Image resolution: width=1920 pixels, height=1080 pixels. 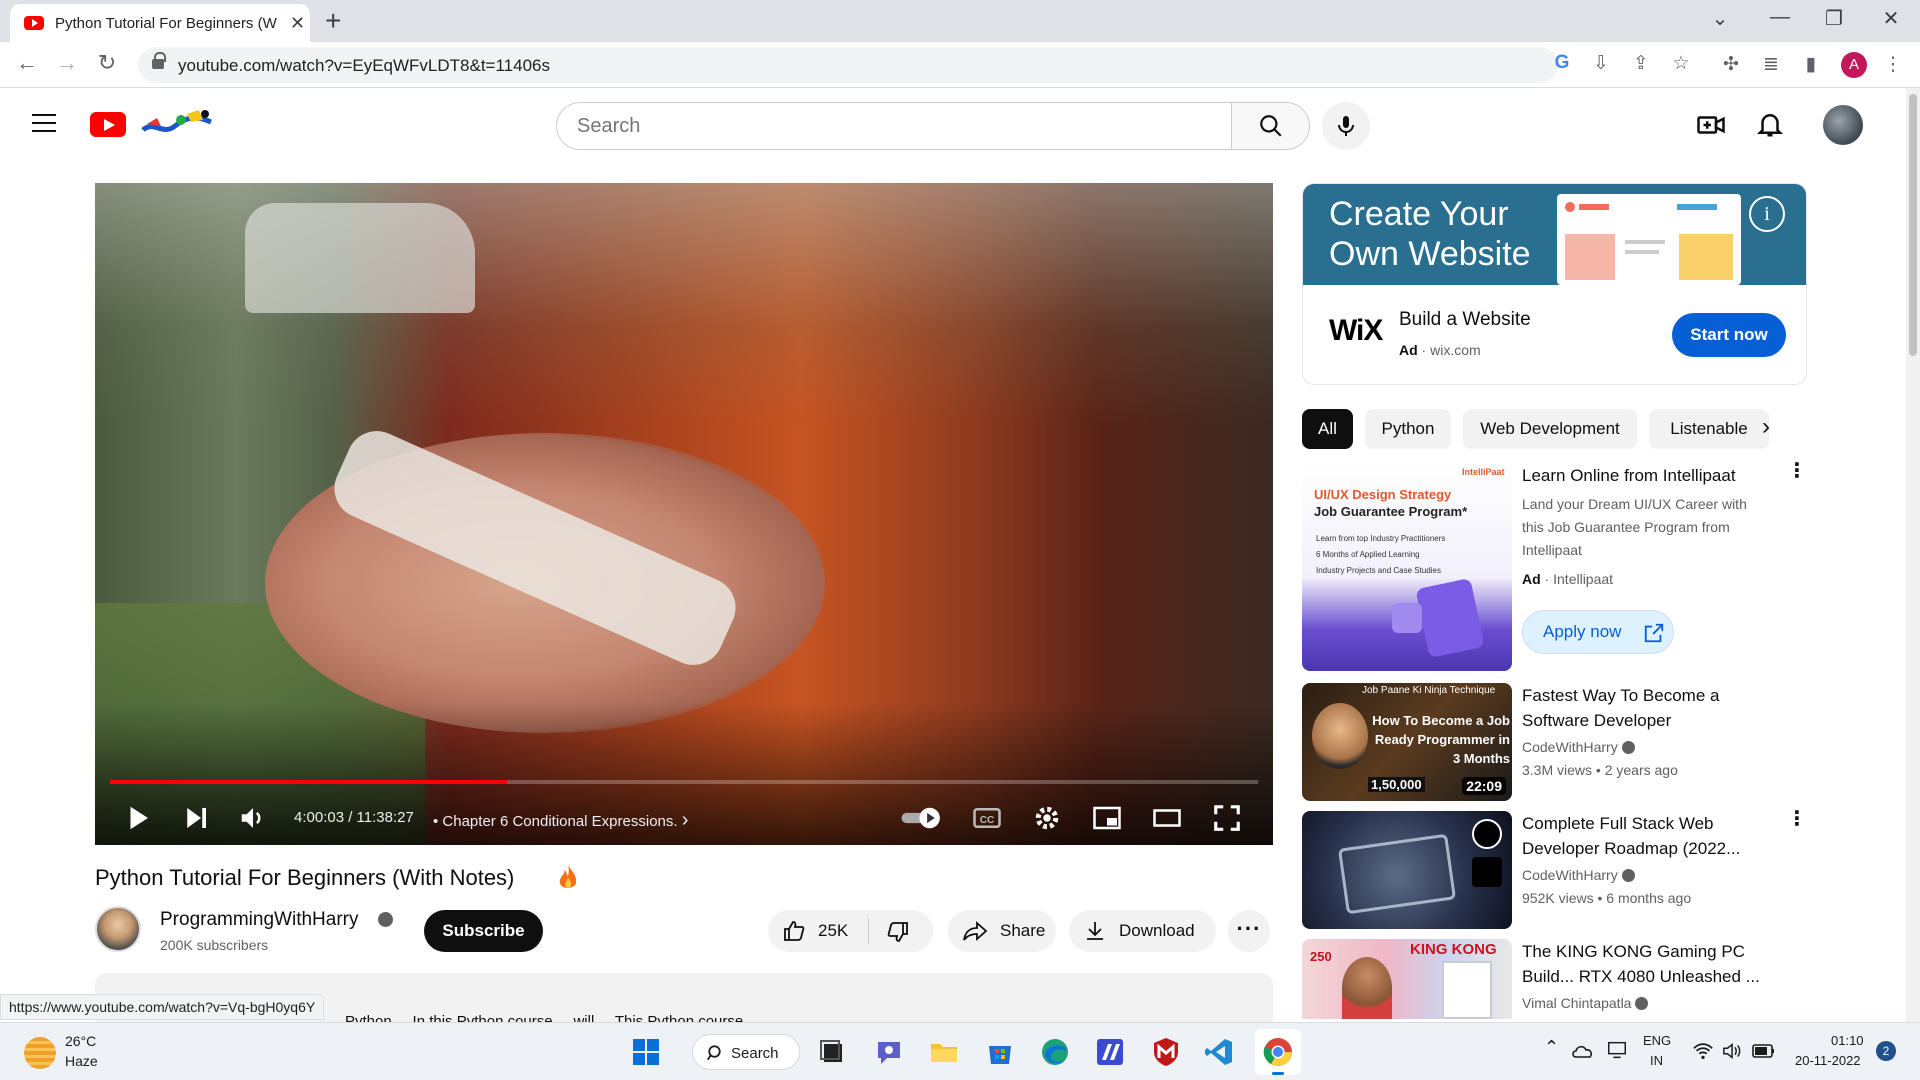 I want to click on chip-python: Python, so click(x=1408, y=429).